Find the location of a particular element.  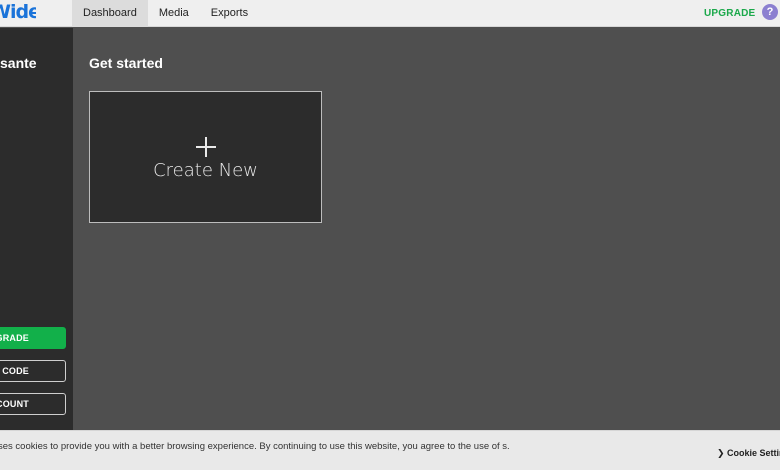

main-nav: Dashboard Media Exports is located at coordinates (165, 13).